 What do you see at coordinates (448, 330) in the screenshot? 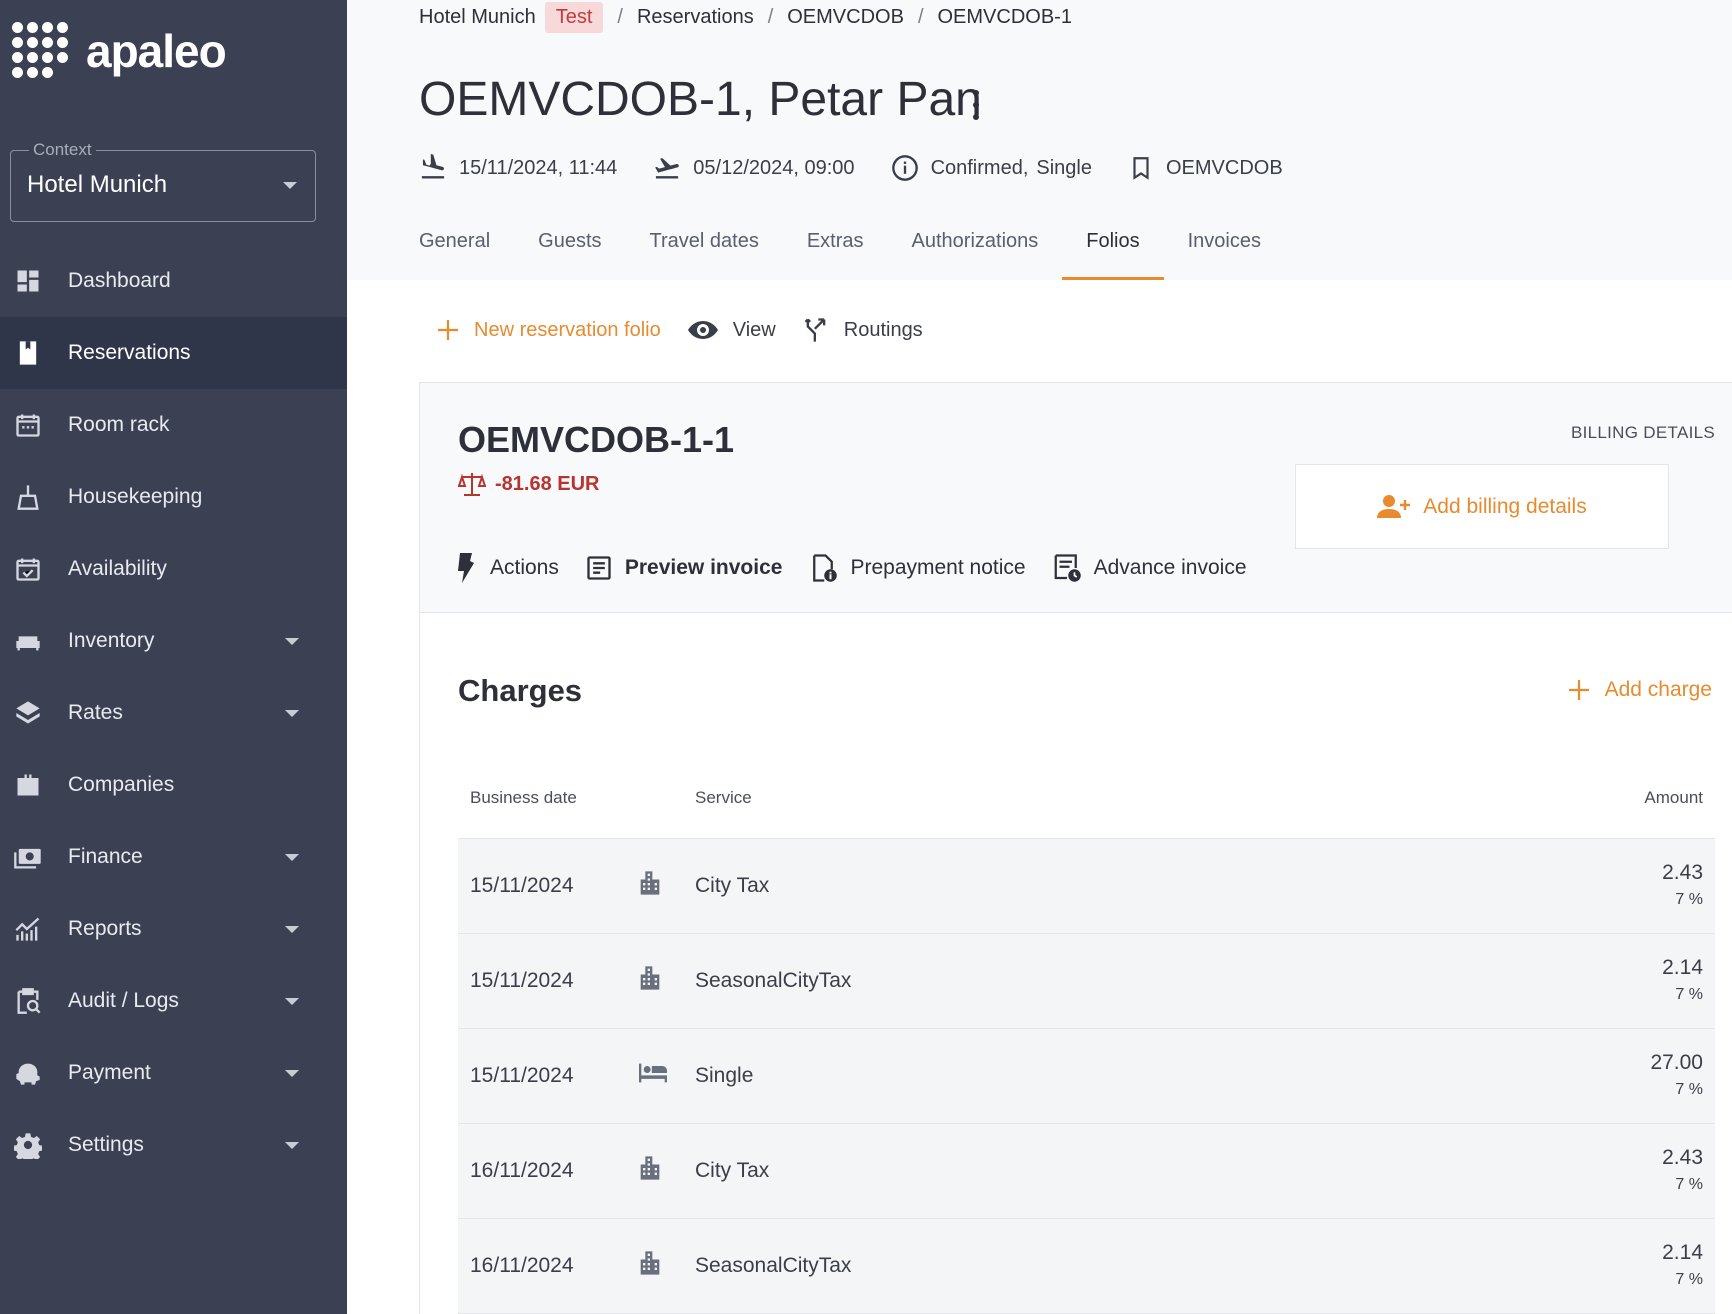
I see `plus-icon` at bounding box center [448, 330].